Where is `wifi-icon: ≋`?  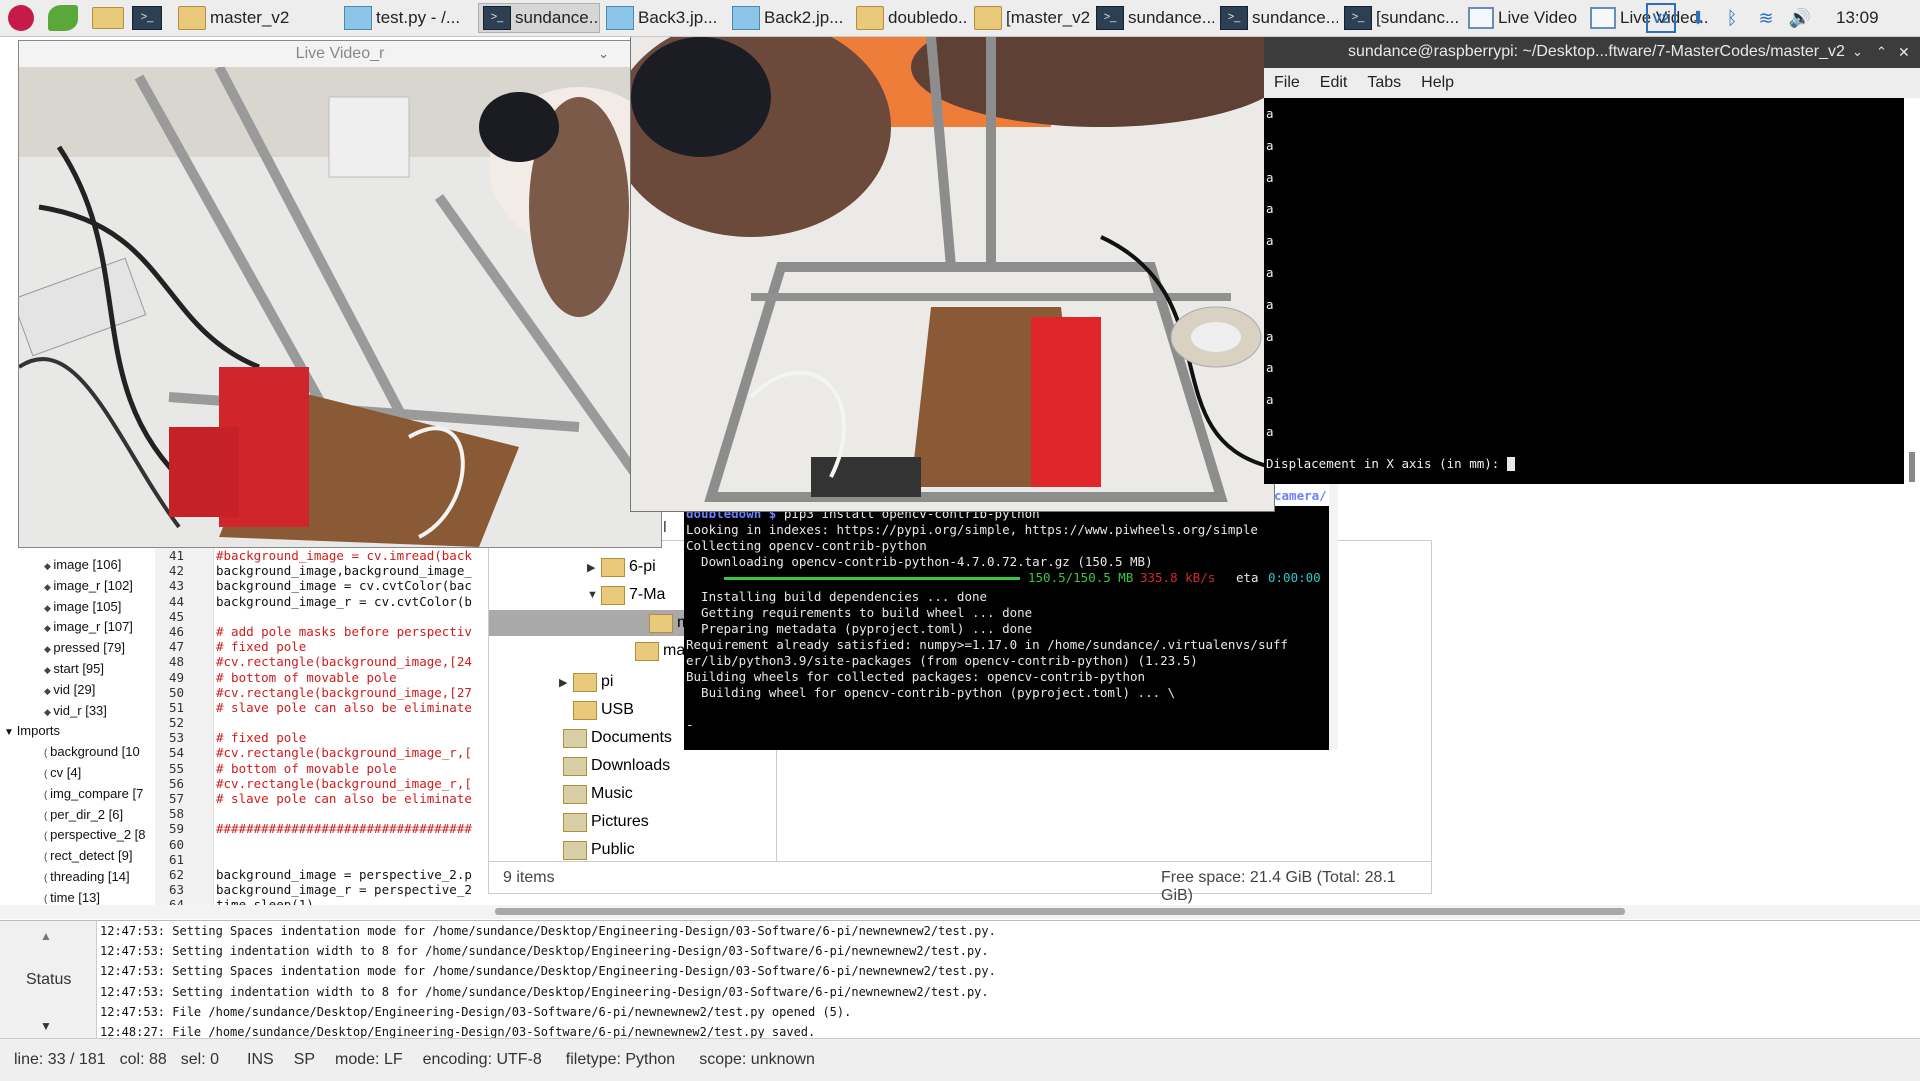
wifi-icon: ≋ is located at coordinates (1766, 18).